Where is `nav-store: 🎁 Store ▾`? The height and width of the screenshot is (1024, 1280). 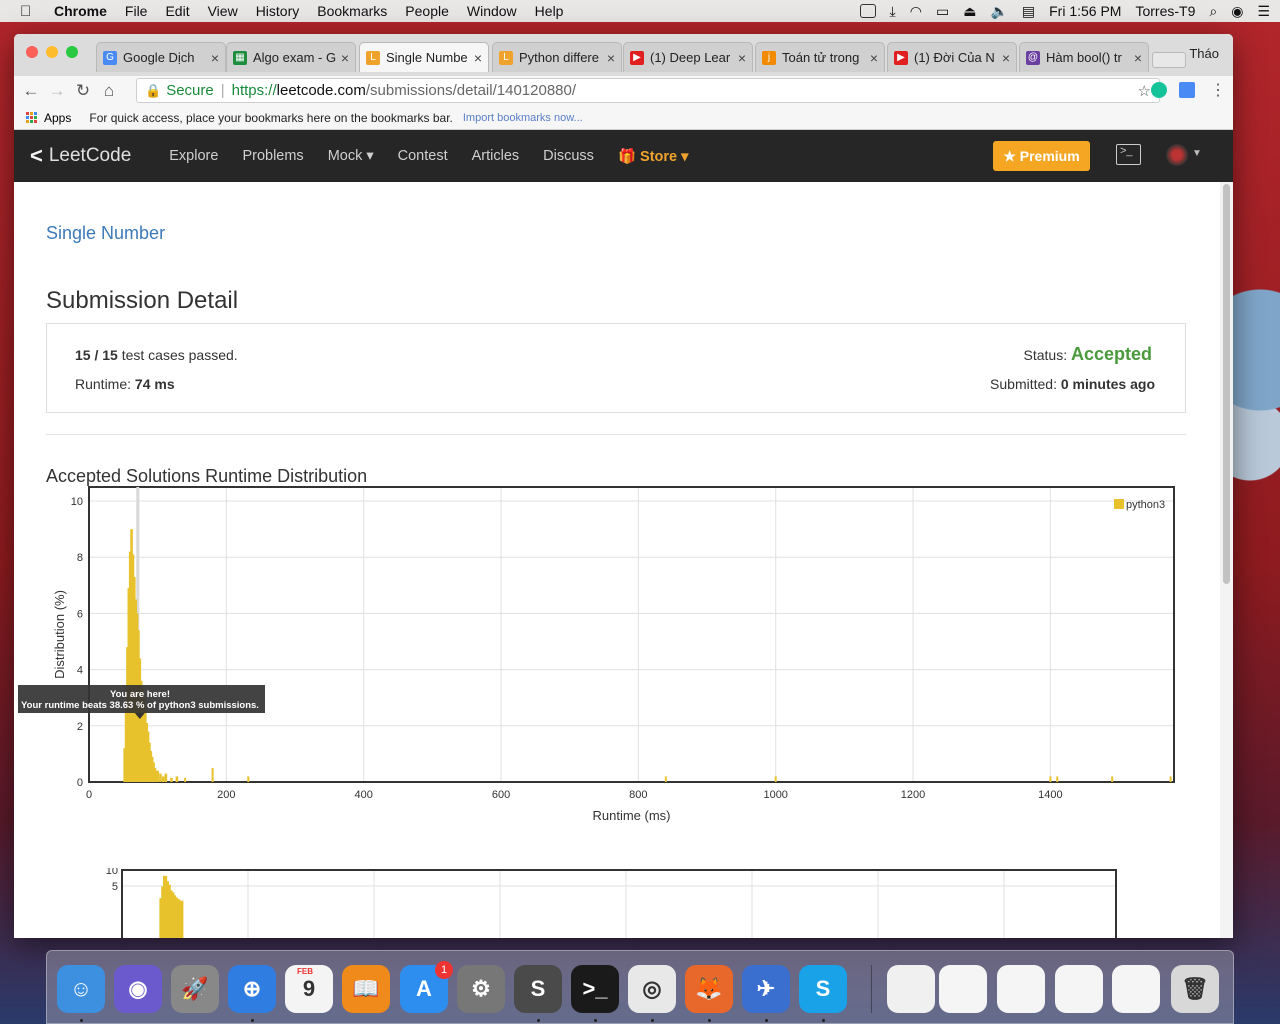
nav-store: 🎁 Store ▾ is located at coordinates (653, 156).